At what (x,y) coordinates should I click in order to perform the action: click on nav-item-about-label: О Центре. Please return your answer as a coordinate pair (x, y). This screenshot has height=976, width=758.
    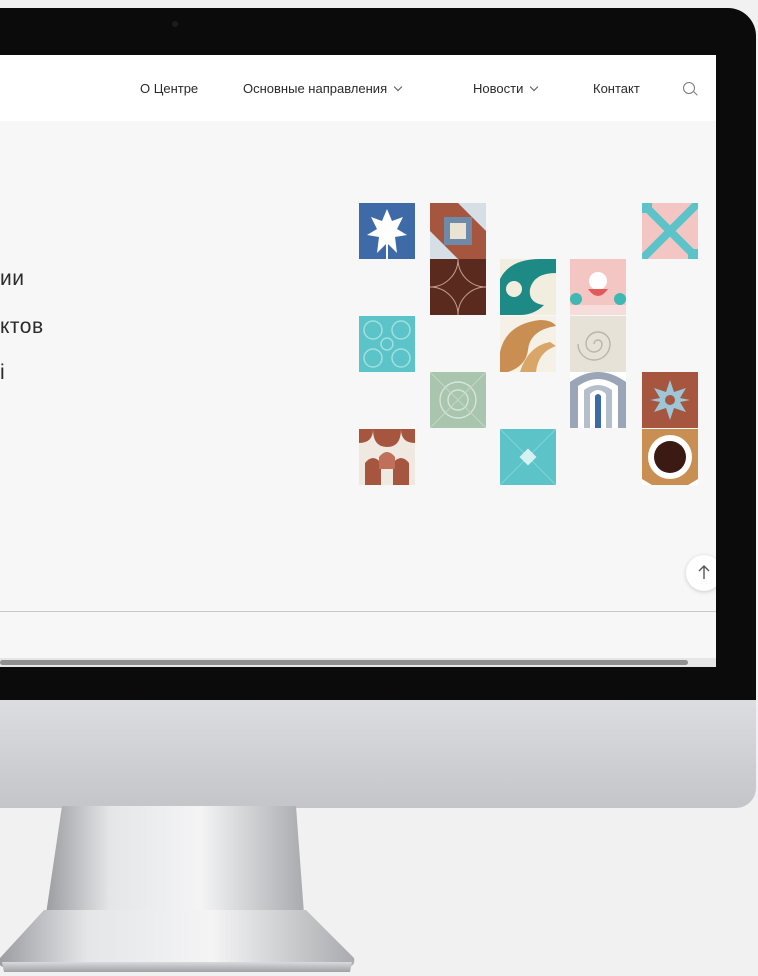
    Looking at the image, I should click on (169, 88).